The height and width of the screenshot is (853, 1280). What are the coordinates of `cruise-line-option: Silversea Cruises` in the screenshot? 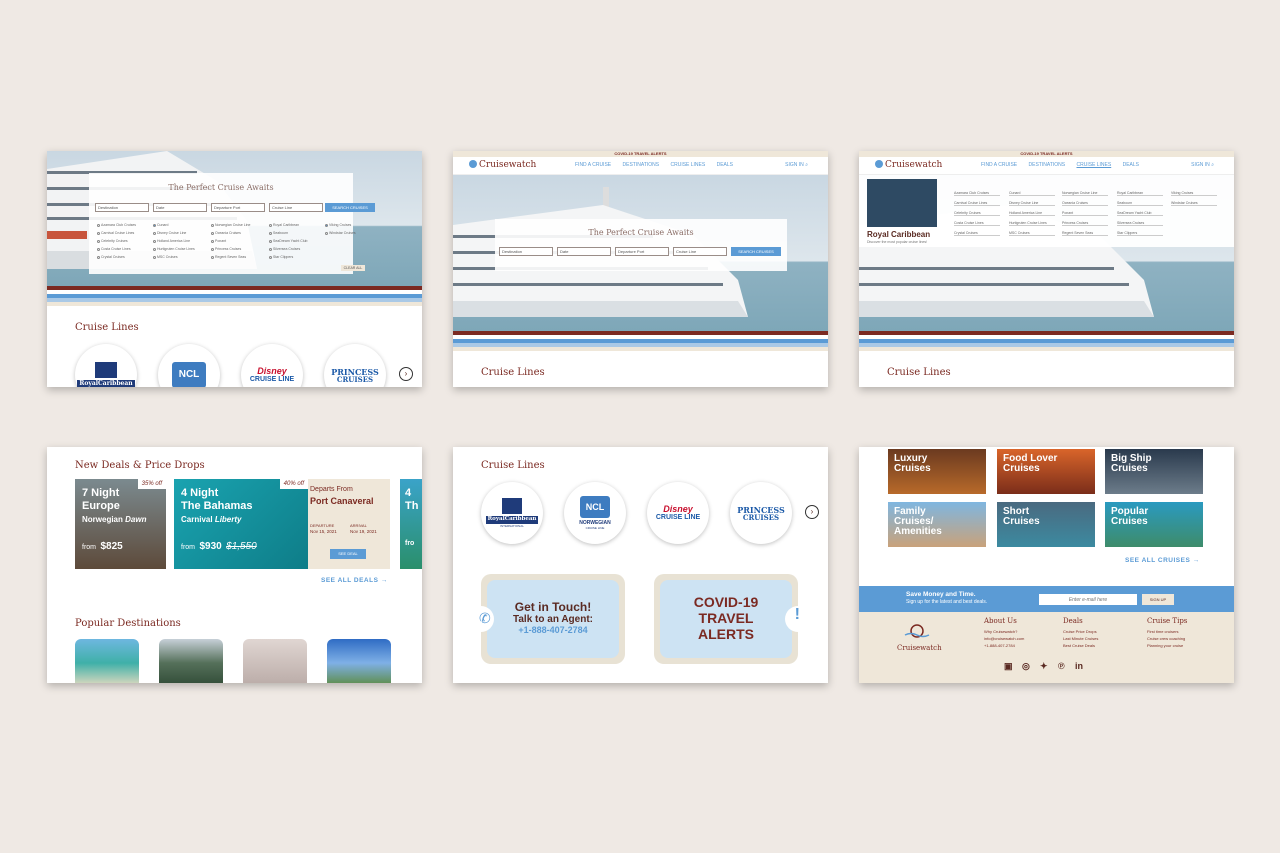 It's located at (284, 249).